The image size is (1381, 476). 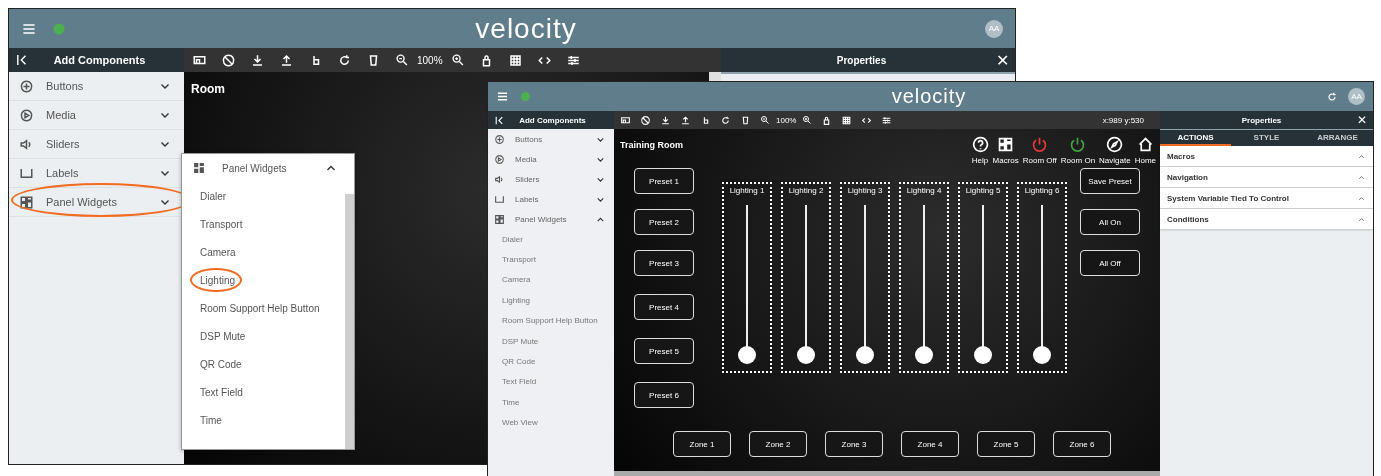 I want to click on device-icon, so click(x=625, y=120).